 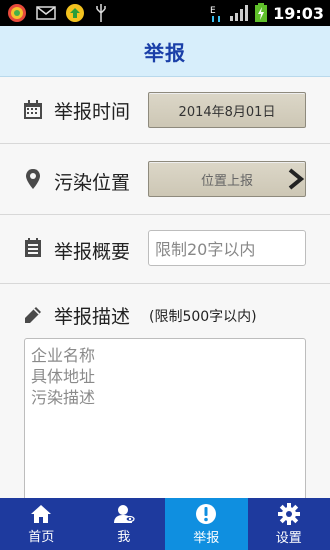 What do you see at coordinates (63, 397) in the screenshot?
I see `placeholder-pollution-description: 污染描述` at bounding box center [63, 397].